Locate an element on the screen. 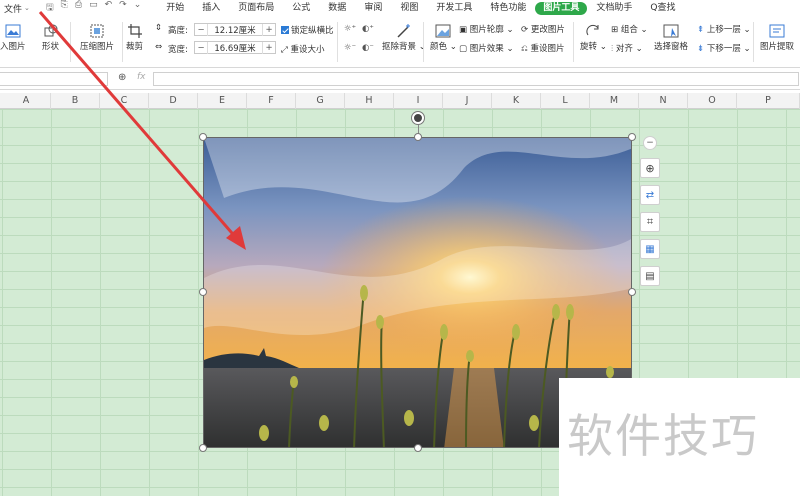  brightness-up-icon: ☼⁺ is located at coordinates (350, 29).